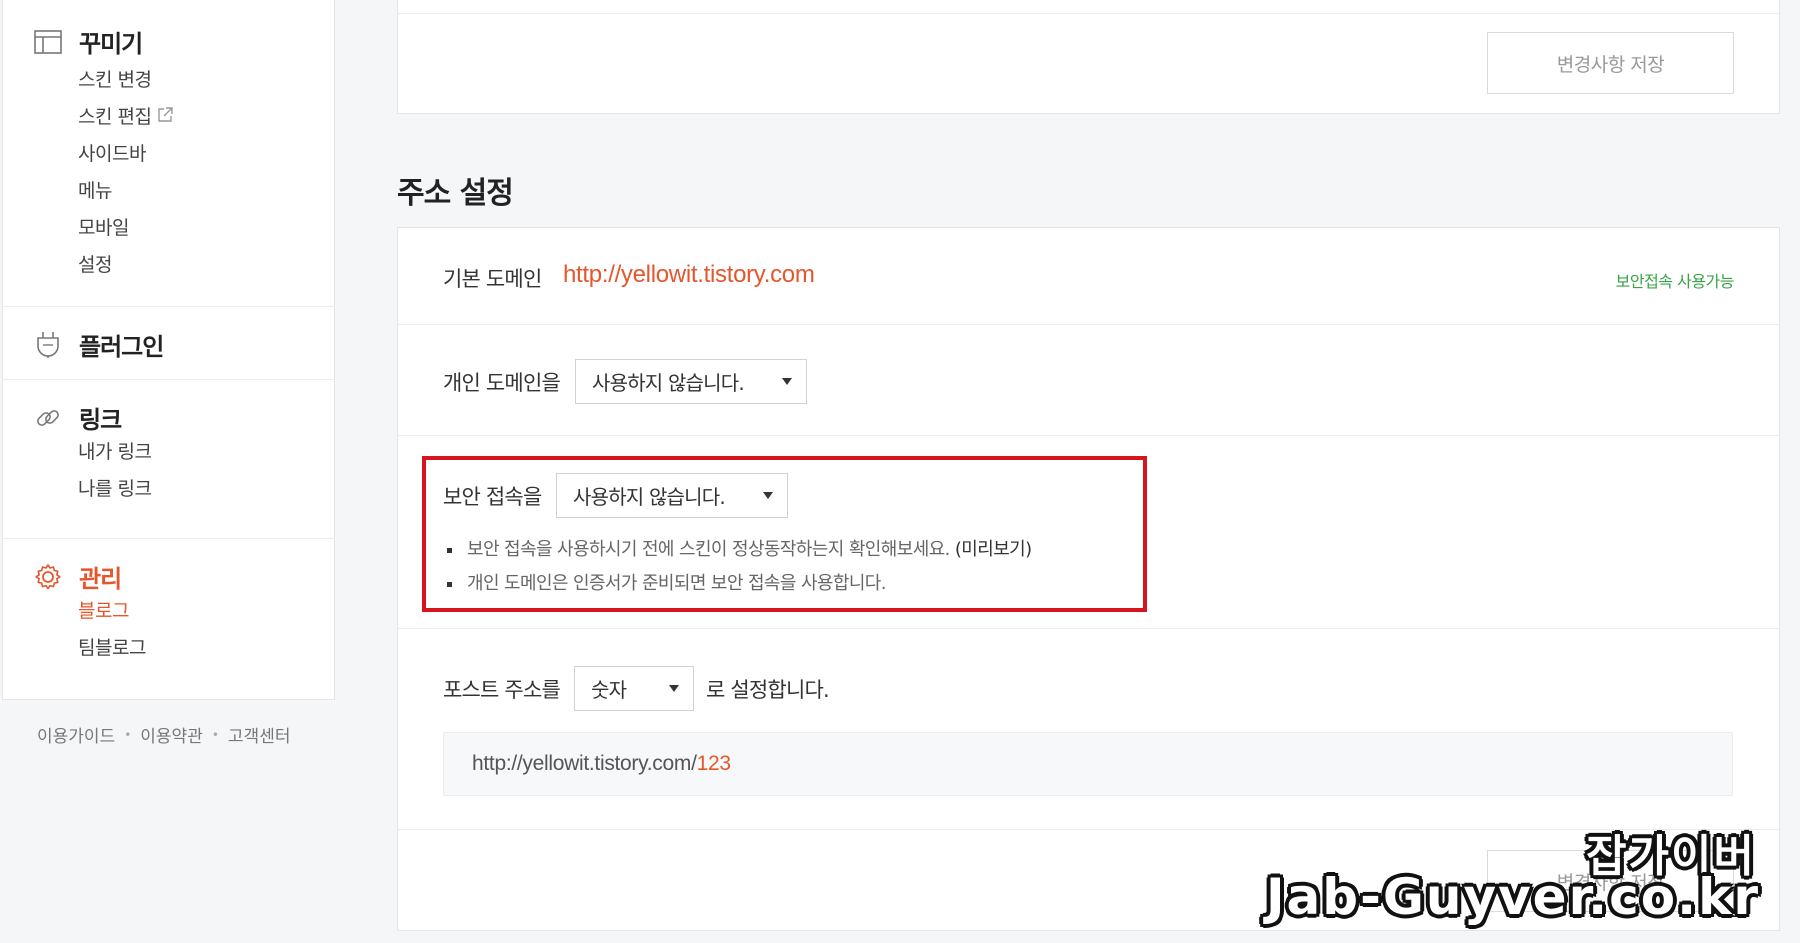 Image resolution: width=1800 pixels, height=943 pixels. I want to click on save-button: 변경사항 저장, so click(1610, 63).